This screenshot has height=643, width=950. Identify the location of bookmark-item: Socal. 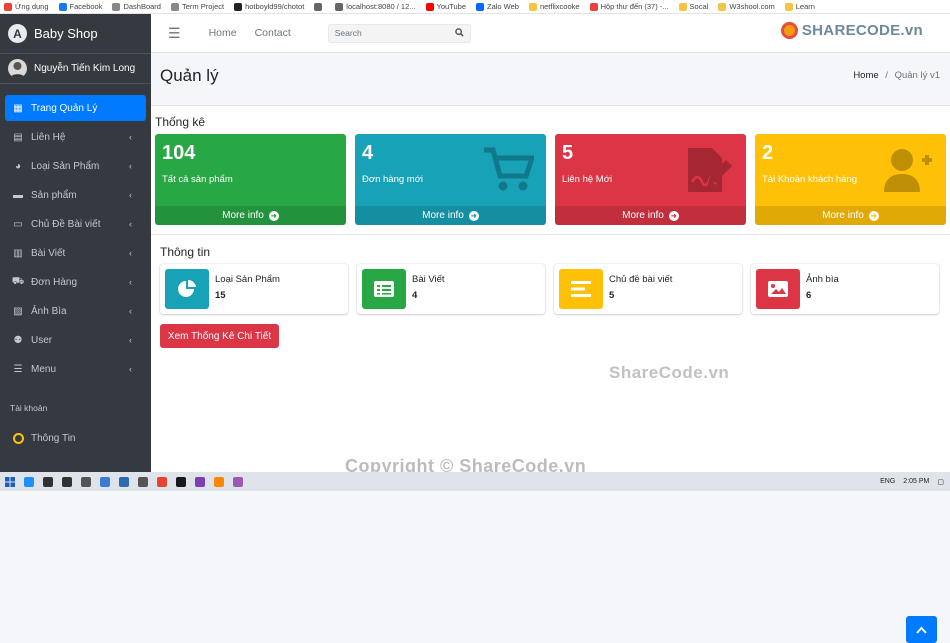
(693, 6).